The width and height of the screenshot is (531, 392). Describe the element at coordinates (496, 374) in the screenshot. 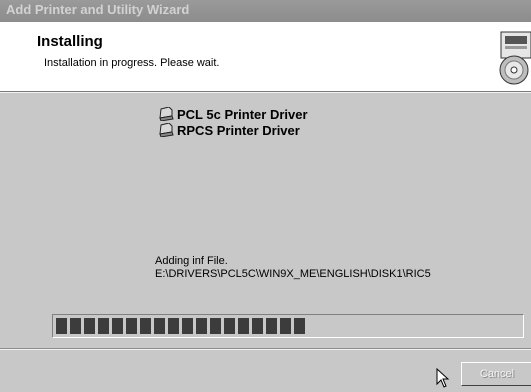

I see `cancel-button: Cancel` at that location.